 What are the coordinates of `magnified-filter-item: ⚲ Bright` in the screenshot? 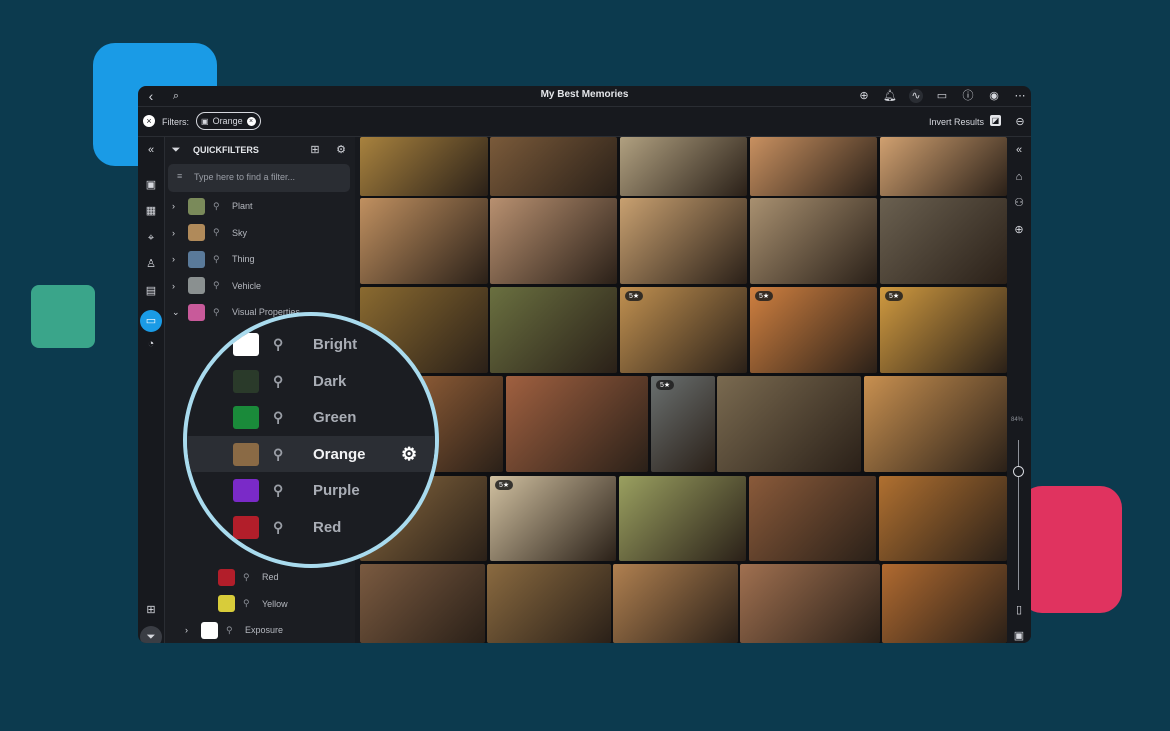 It's located at (311, 345).